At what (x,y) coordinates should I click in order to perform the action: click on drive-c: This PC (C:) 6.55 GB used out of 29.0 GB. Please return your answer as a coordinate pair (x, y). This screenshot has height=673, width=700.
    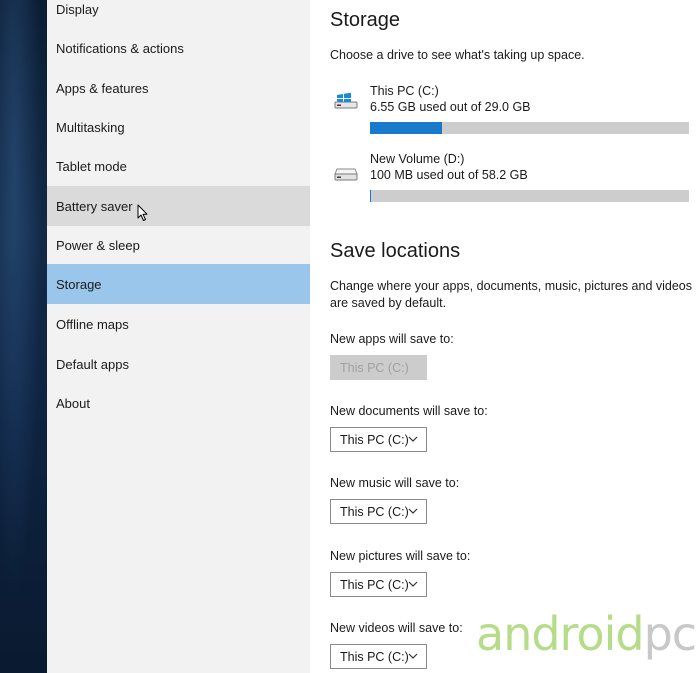
    Looking at the image, I should click on (510, 110).